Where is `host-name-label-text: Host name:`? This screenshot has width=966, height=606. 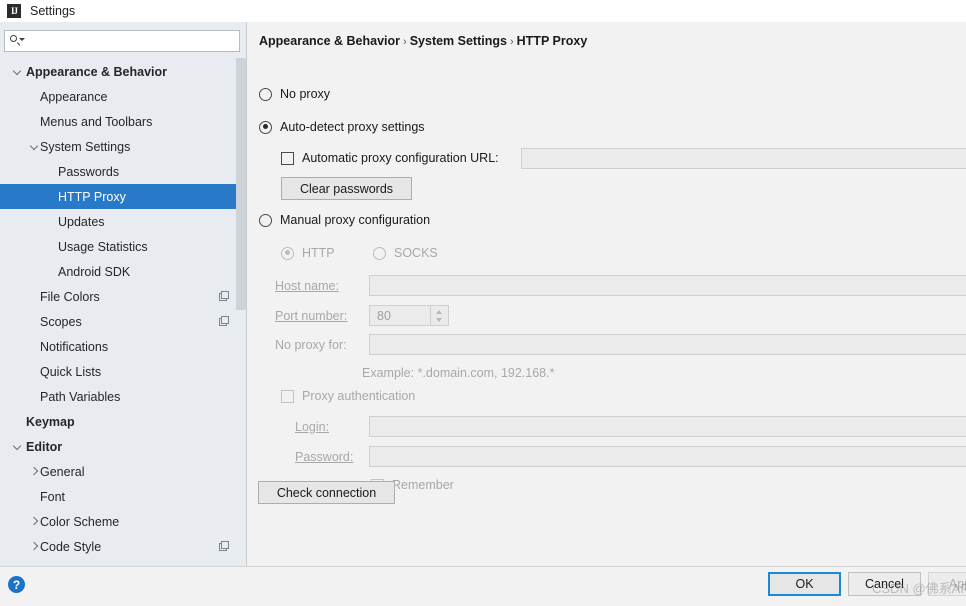
host-name-label-text: Host name: is located at coordinates (307, 286).